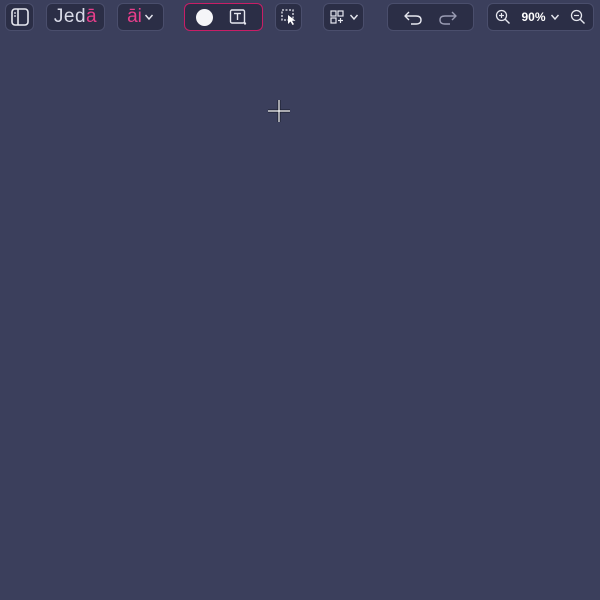  Describe the element at coordinates (430, 17) in the screenshot. I see `history-controls` at that location.